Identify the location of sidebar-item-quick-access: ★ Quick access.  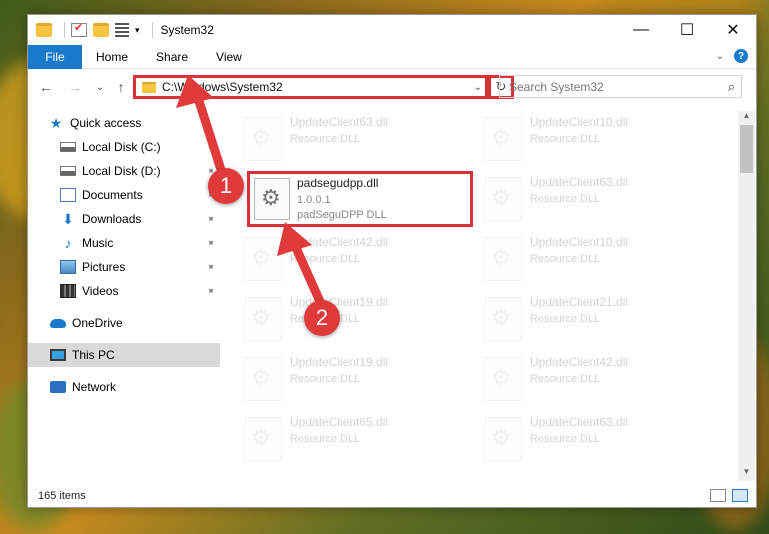
(124, 123).